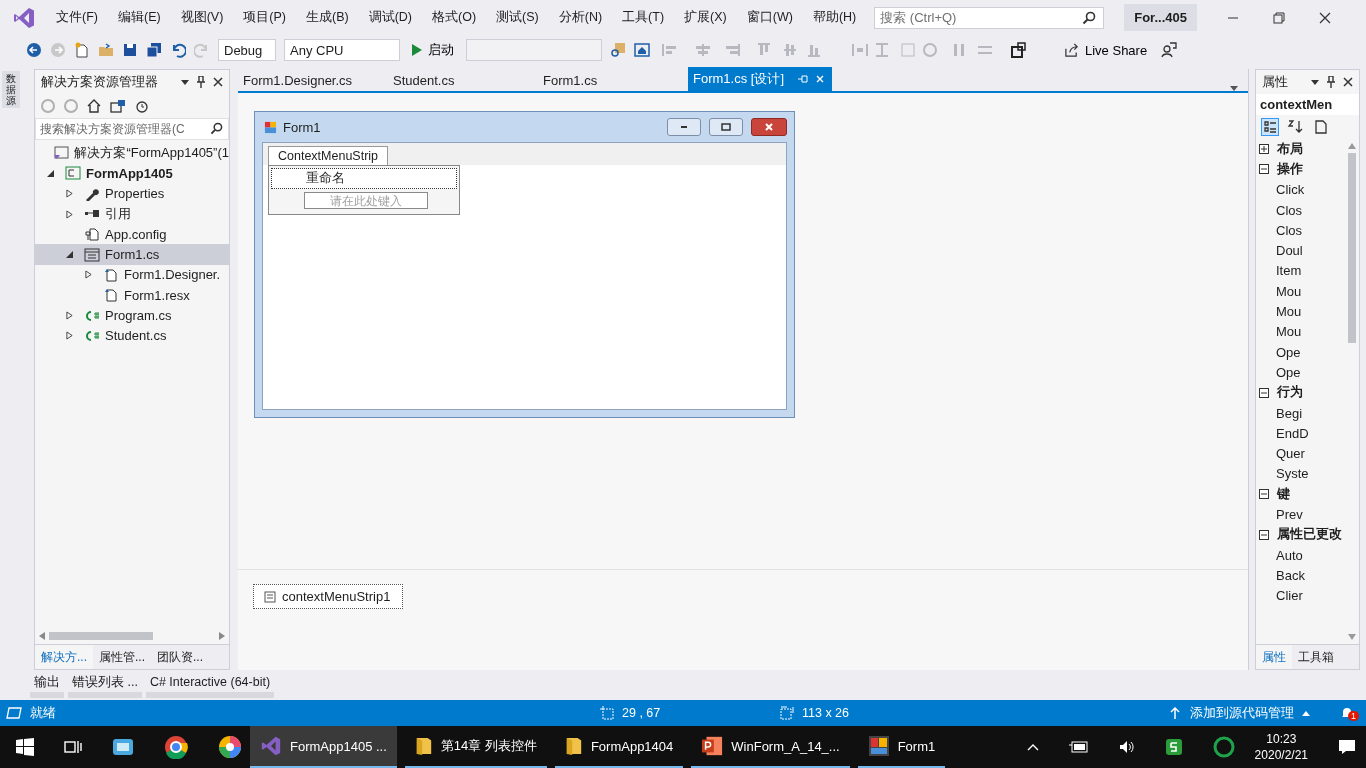 The image size is (1366, 768). Describe the element at coordinates (643, 17) in the screenshot. I see `menu-item: 工具(T)` at that location.